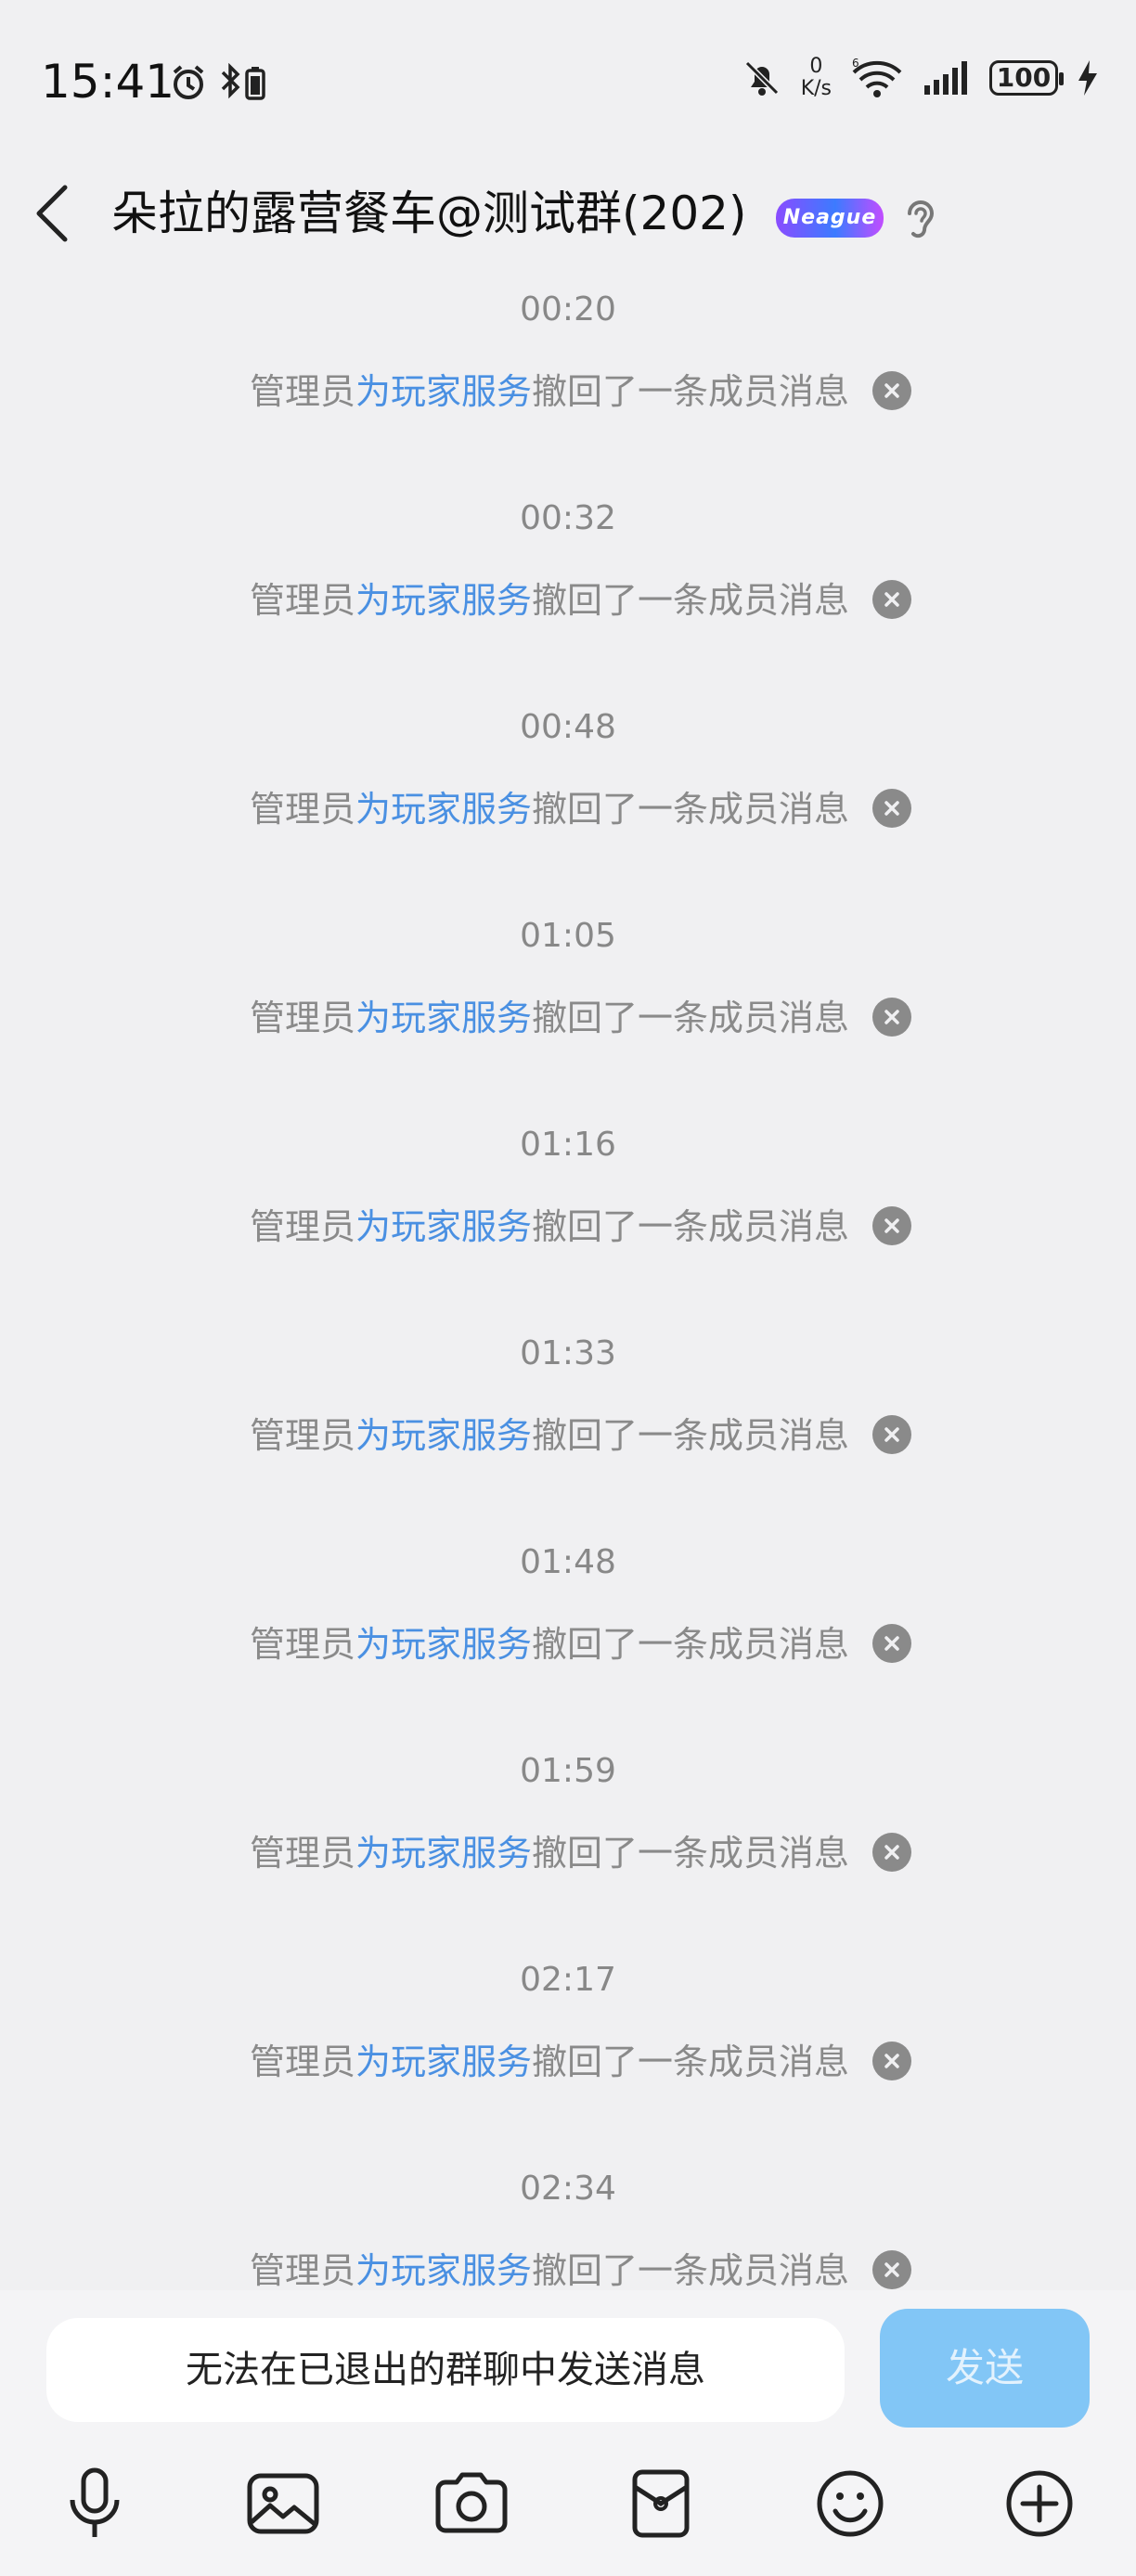 Image resolution: width=1136 pixels, height=2576 pixels. What do you see at coordinates (855, 64) in the screenshot?
I see `svg-text: 6` at bounding box center [855, 64].